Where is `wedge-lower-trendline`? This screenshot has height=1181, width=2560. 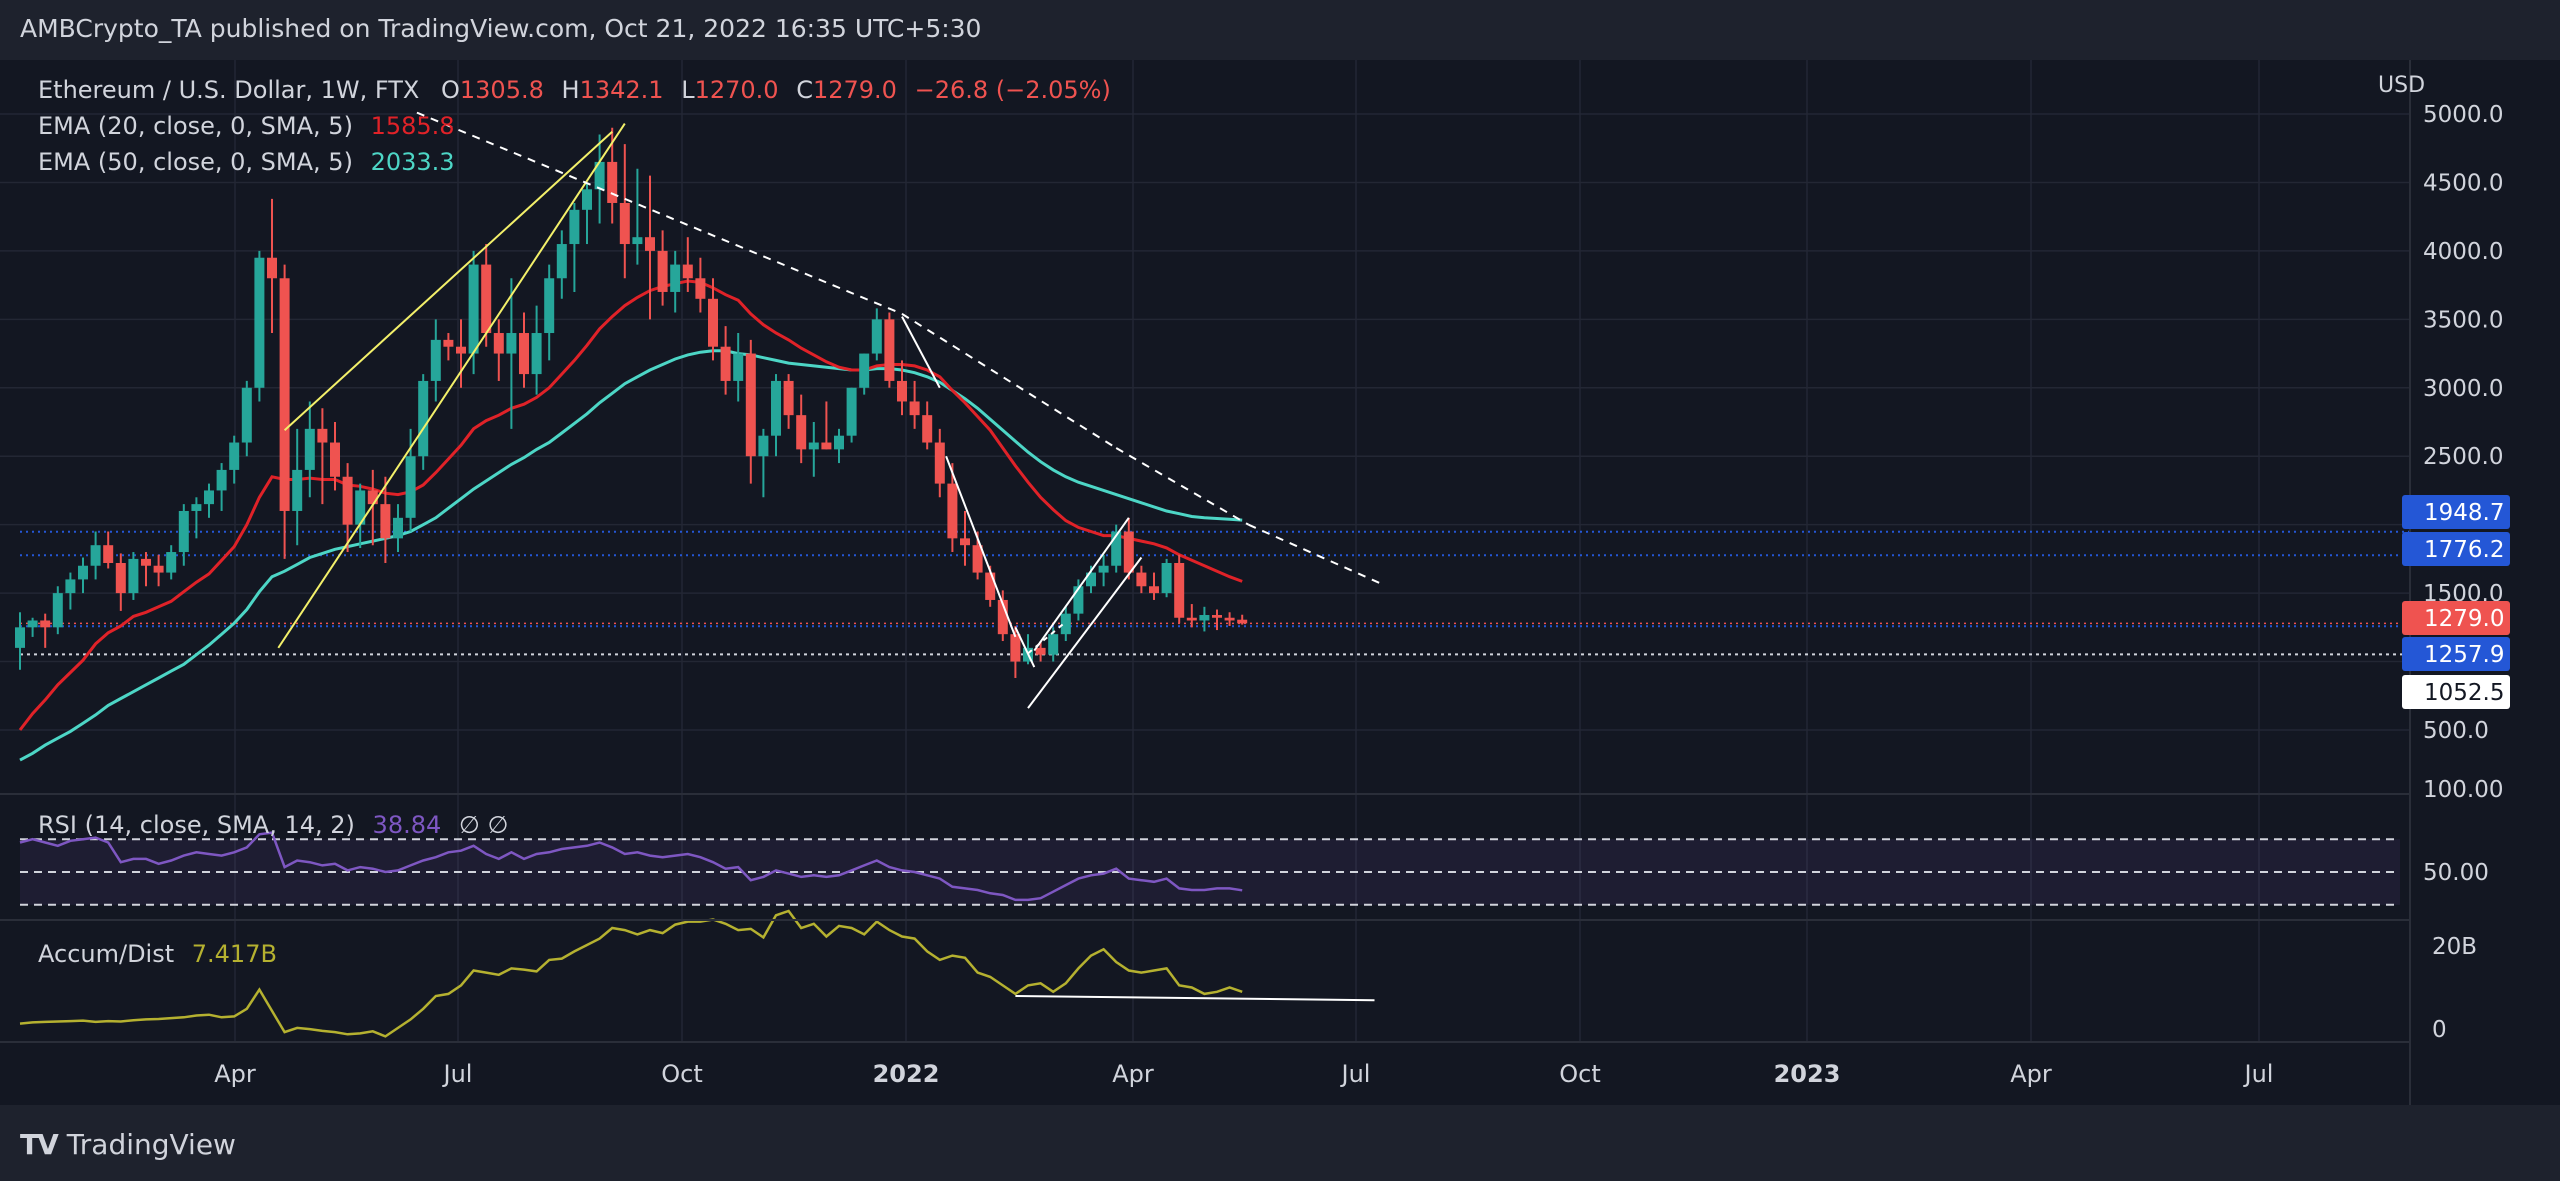 wedge-lower-trendline is located at coordinates (451, 386).